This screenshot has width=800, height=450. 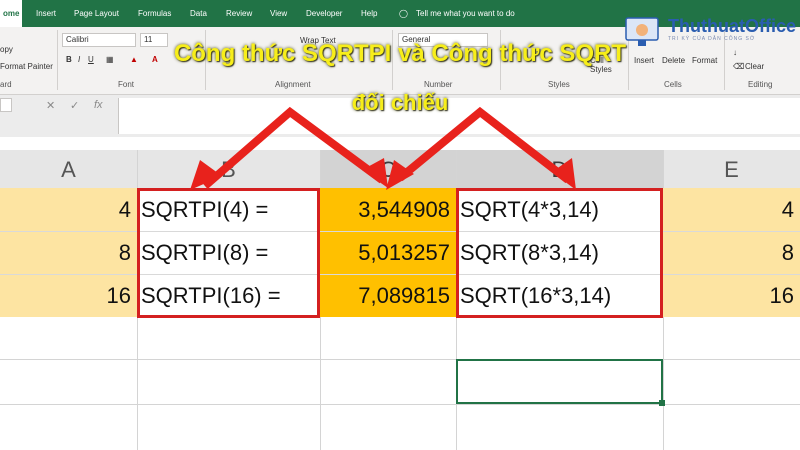 What do you see at coordinates (400, 102) in the screenshot?
I see `overlay-subtitle: đối chiếu` at bounding box center [400, 102].